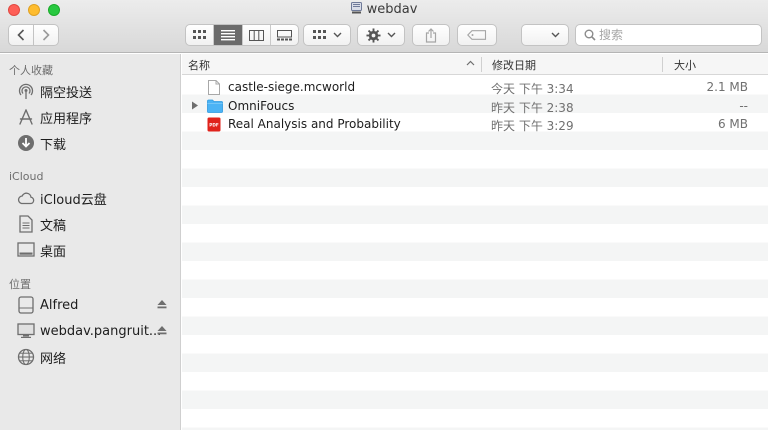 This screenshot has width=768, height=430. Describe the element at coordinates (20, 284) in the screenshot. I see `sidebar-section-title-locations: 位置` at that location.